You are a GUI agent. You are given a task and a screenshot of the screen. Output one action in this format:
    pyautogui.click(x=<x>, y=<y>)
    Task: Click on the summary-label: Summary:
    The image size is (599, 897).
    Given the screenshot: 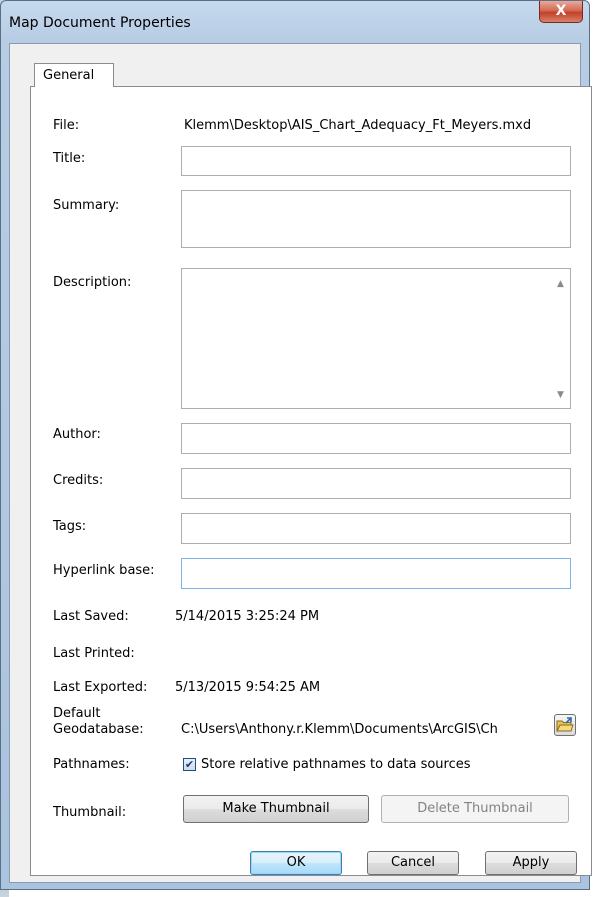 What is the action you would take?
    pyautogui.click(x=86, y=205)
    